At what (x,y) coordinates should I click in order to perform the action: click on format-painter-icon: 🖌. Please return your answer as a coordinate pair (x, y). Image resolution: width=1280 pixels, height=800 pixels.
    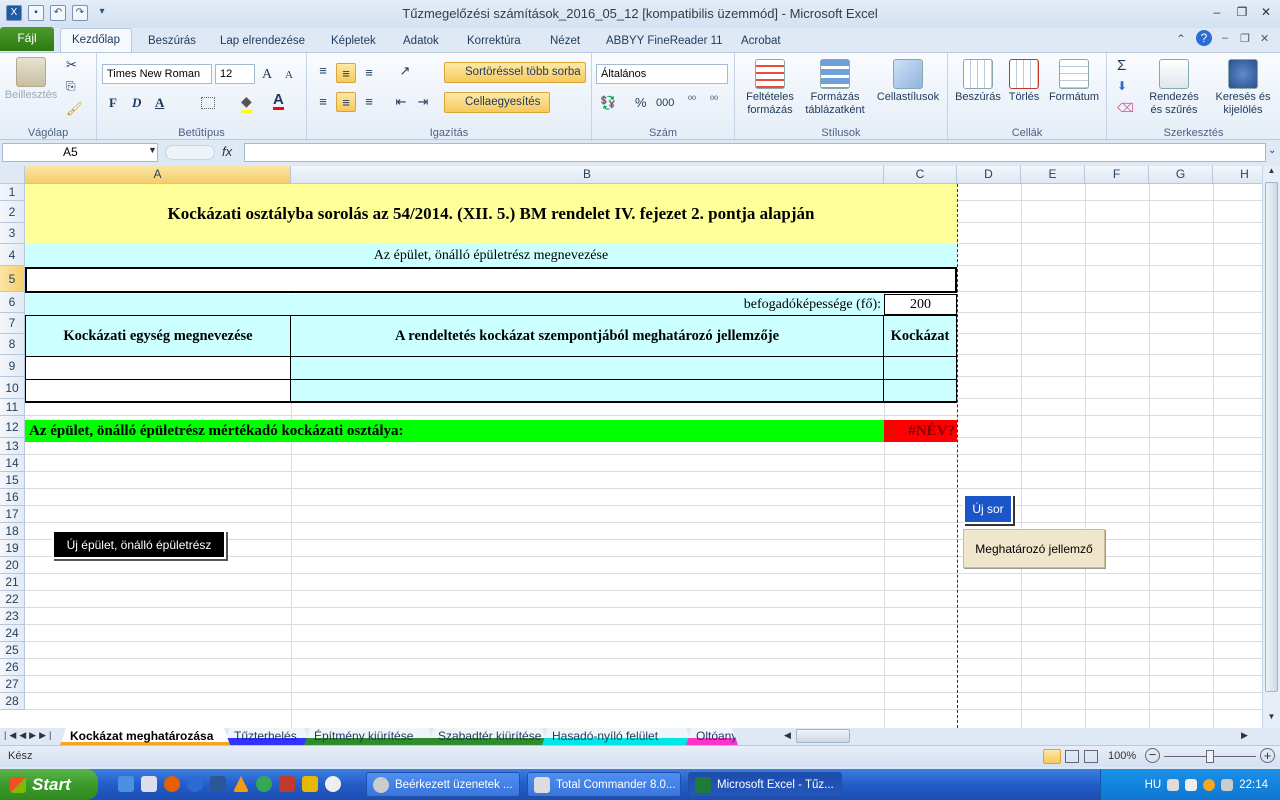
    Looking at the image, I should click on (74, 109).